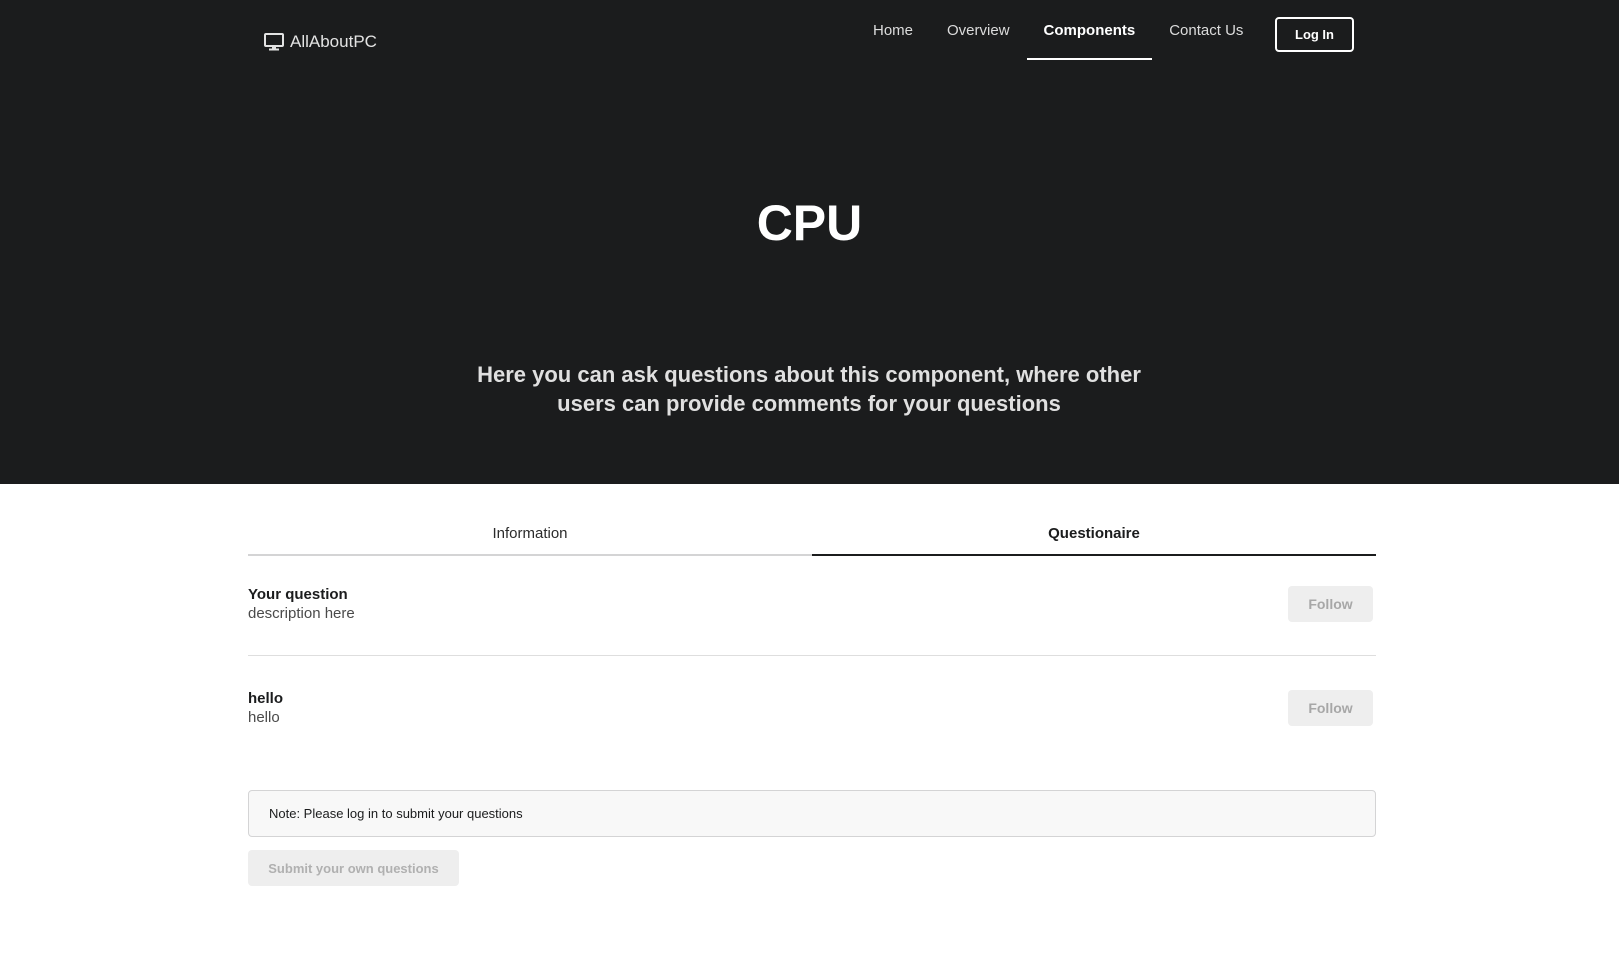 The height and width of the screenshot is (966, 1619). I want to click on nav-item-overview: Overview, so click(978, 30).